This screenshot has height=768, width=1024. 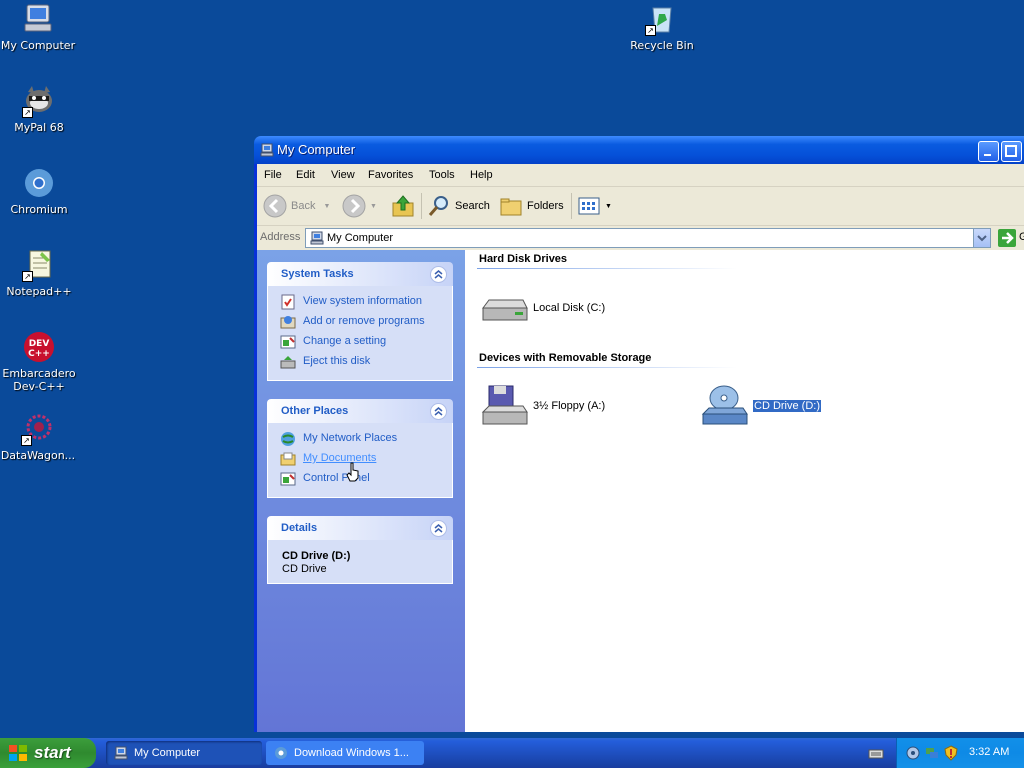 I want to click on recycle-bin-icon: ↗, so click(x=662, y=19).